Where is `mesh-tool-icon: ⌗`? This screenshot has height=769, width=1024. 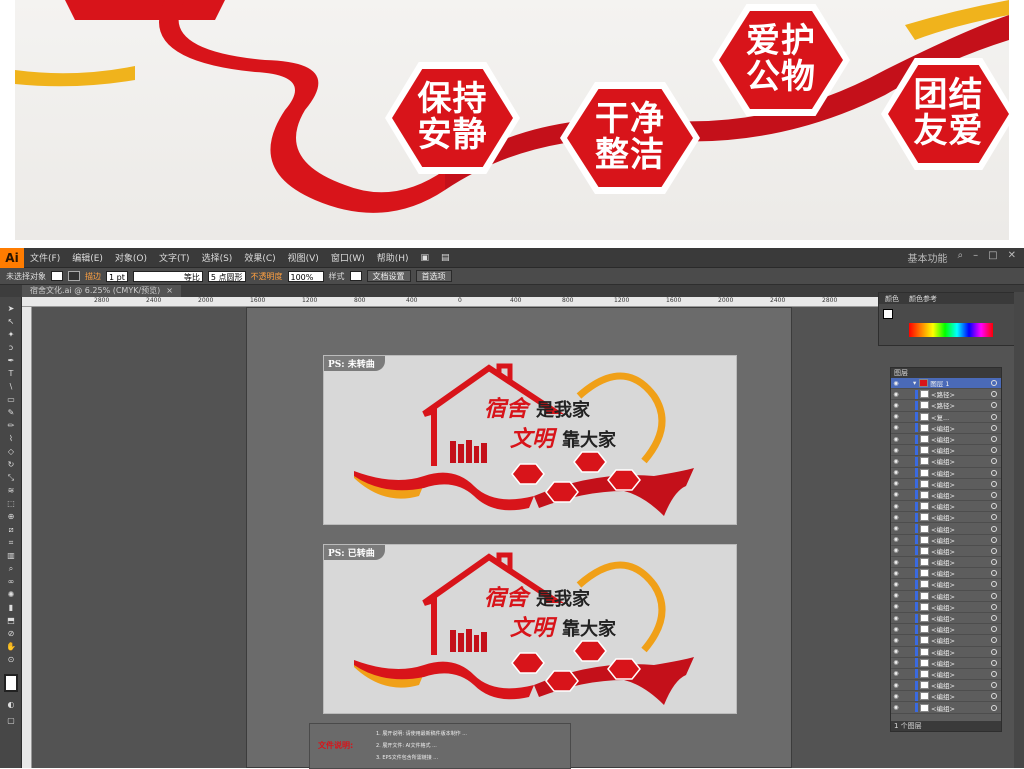
mesh-tool-icon: ⌗ is located at coordinates (11, 542).